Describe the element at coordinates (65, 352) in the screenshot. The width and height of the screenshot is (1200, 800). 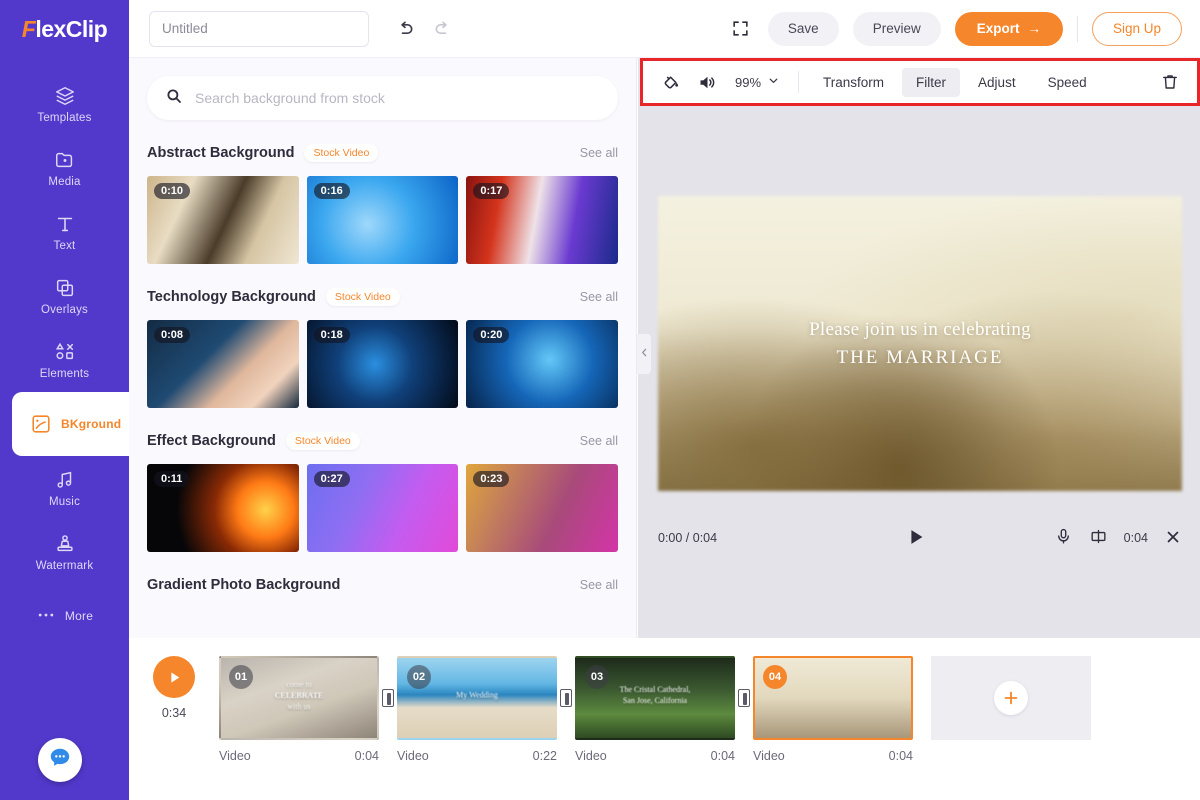
I see `elements-shapes-icon` at that location.